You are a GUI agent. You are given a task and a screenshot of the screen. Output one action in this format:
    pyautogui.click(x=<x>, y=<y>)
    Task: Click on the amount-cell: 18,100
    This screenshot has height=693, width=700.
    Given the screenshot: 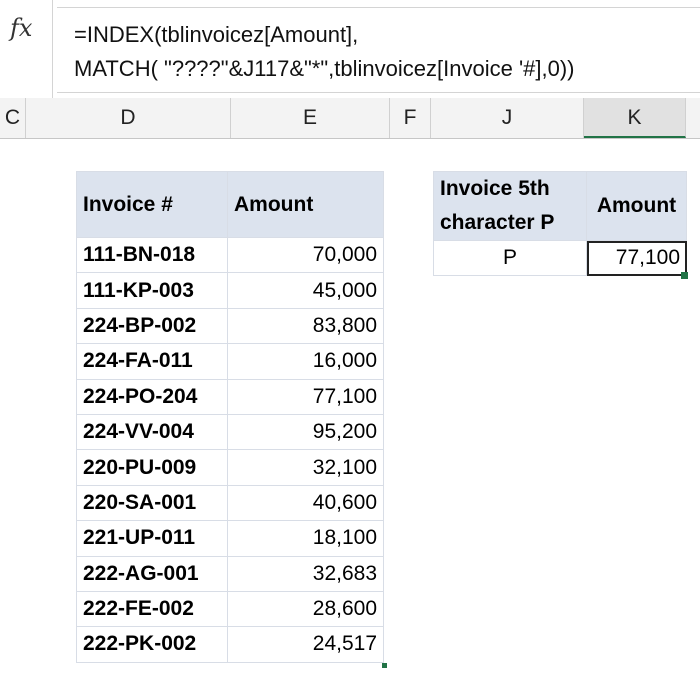 What is the action you would take?
    pyautogui.click(x=305, y=538)
    